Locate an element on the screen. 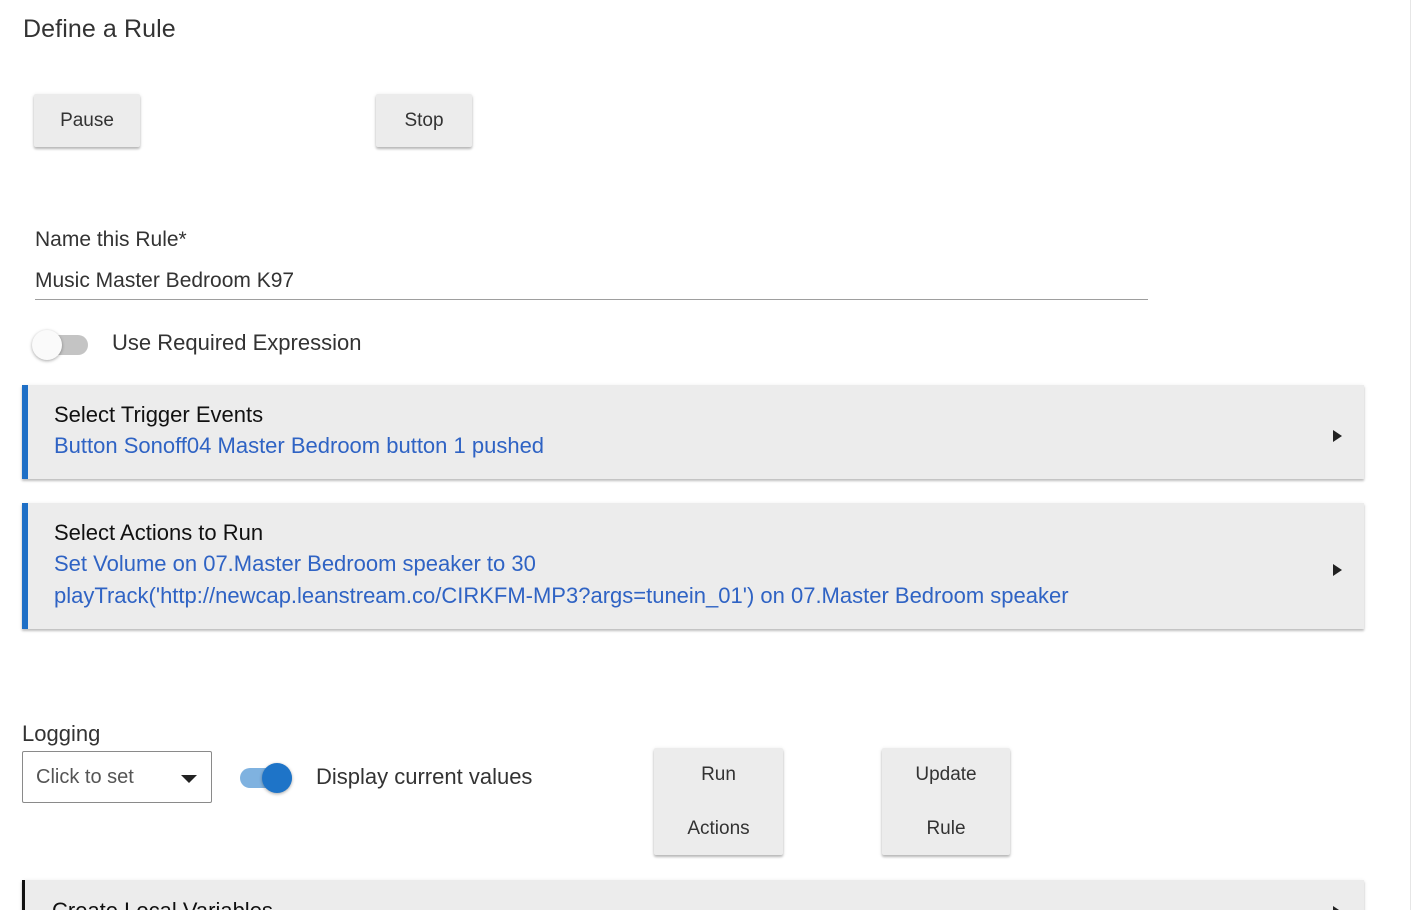 The height and width of the screenshot is (910, 1425). scrollbar-edge is located at coordinates (1410, 455).